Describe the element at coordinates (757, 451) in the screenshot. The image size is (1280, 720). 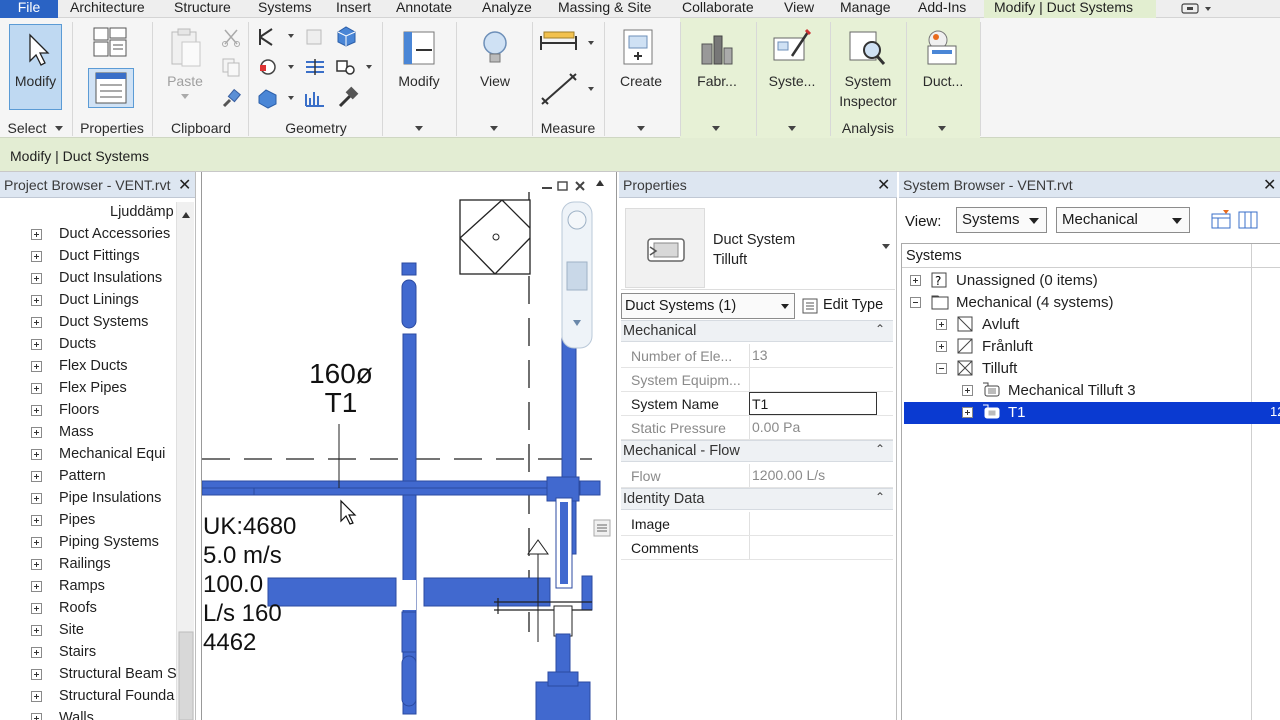
I see `property-category: Mechanical - Flow ⌃` at that location.